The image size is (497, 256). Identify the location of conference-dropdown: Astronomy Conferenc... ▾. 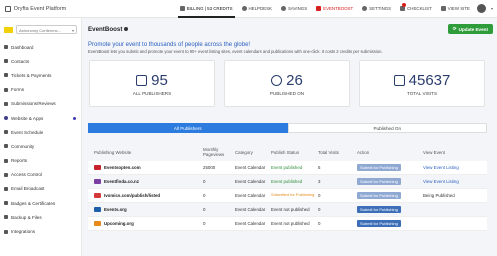
(46, 29).